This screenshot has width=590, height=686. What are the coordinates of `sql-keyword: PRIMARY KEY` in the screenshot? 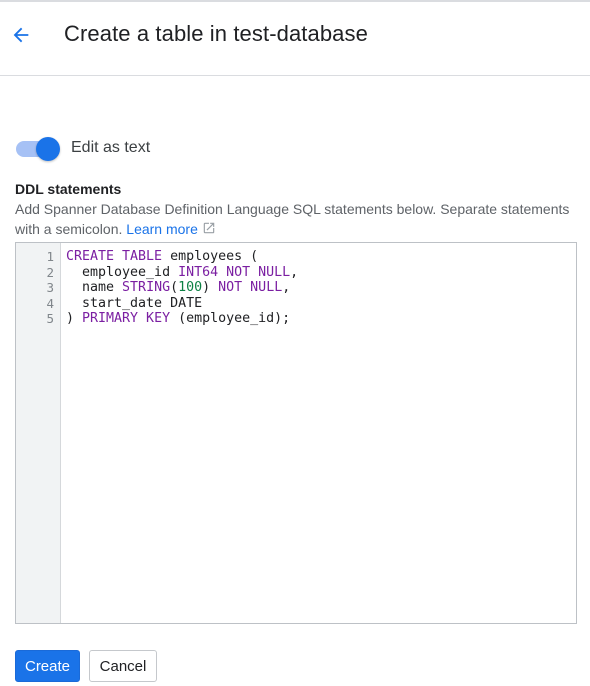 It's located at (126, 318).